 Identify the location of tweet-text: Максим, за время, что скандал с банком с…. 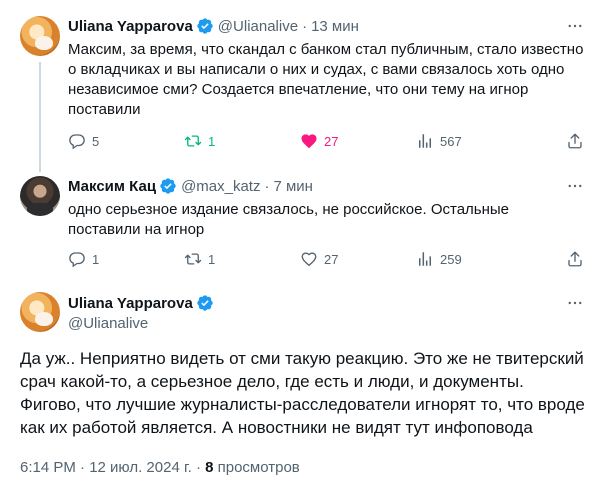
(326, 79).